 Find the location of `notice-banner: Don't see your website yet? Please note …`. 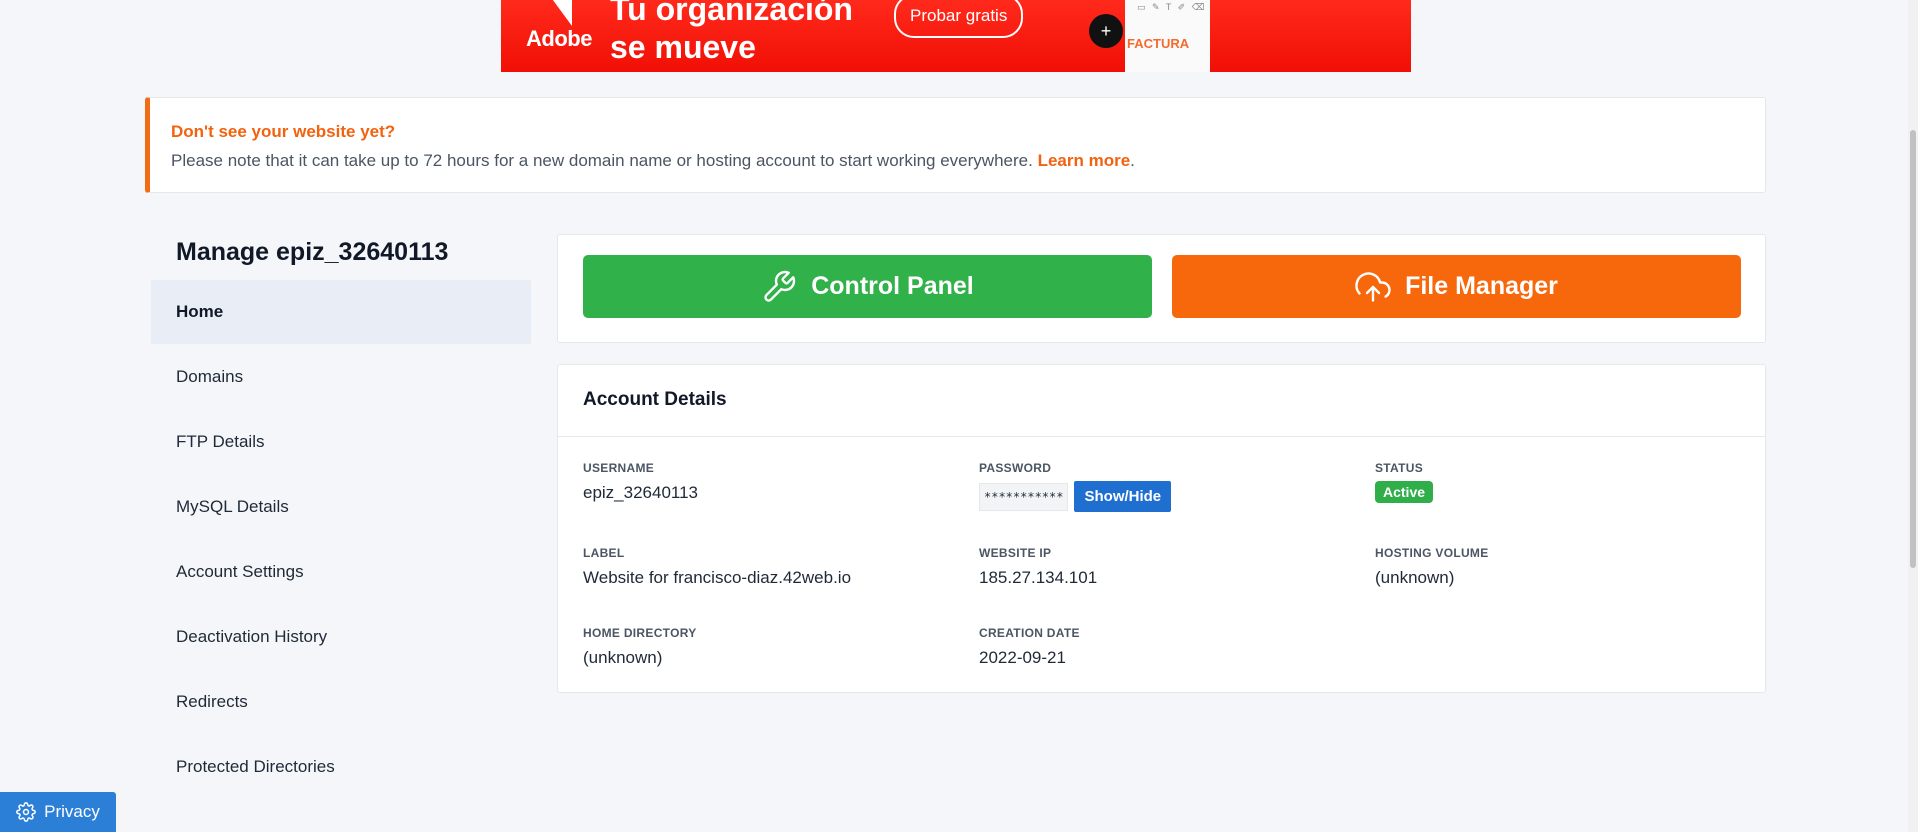

notice-banner: Don't see your website yet? Please note … is located at coordinates (955, 145).